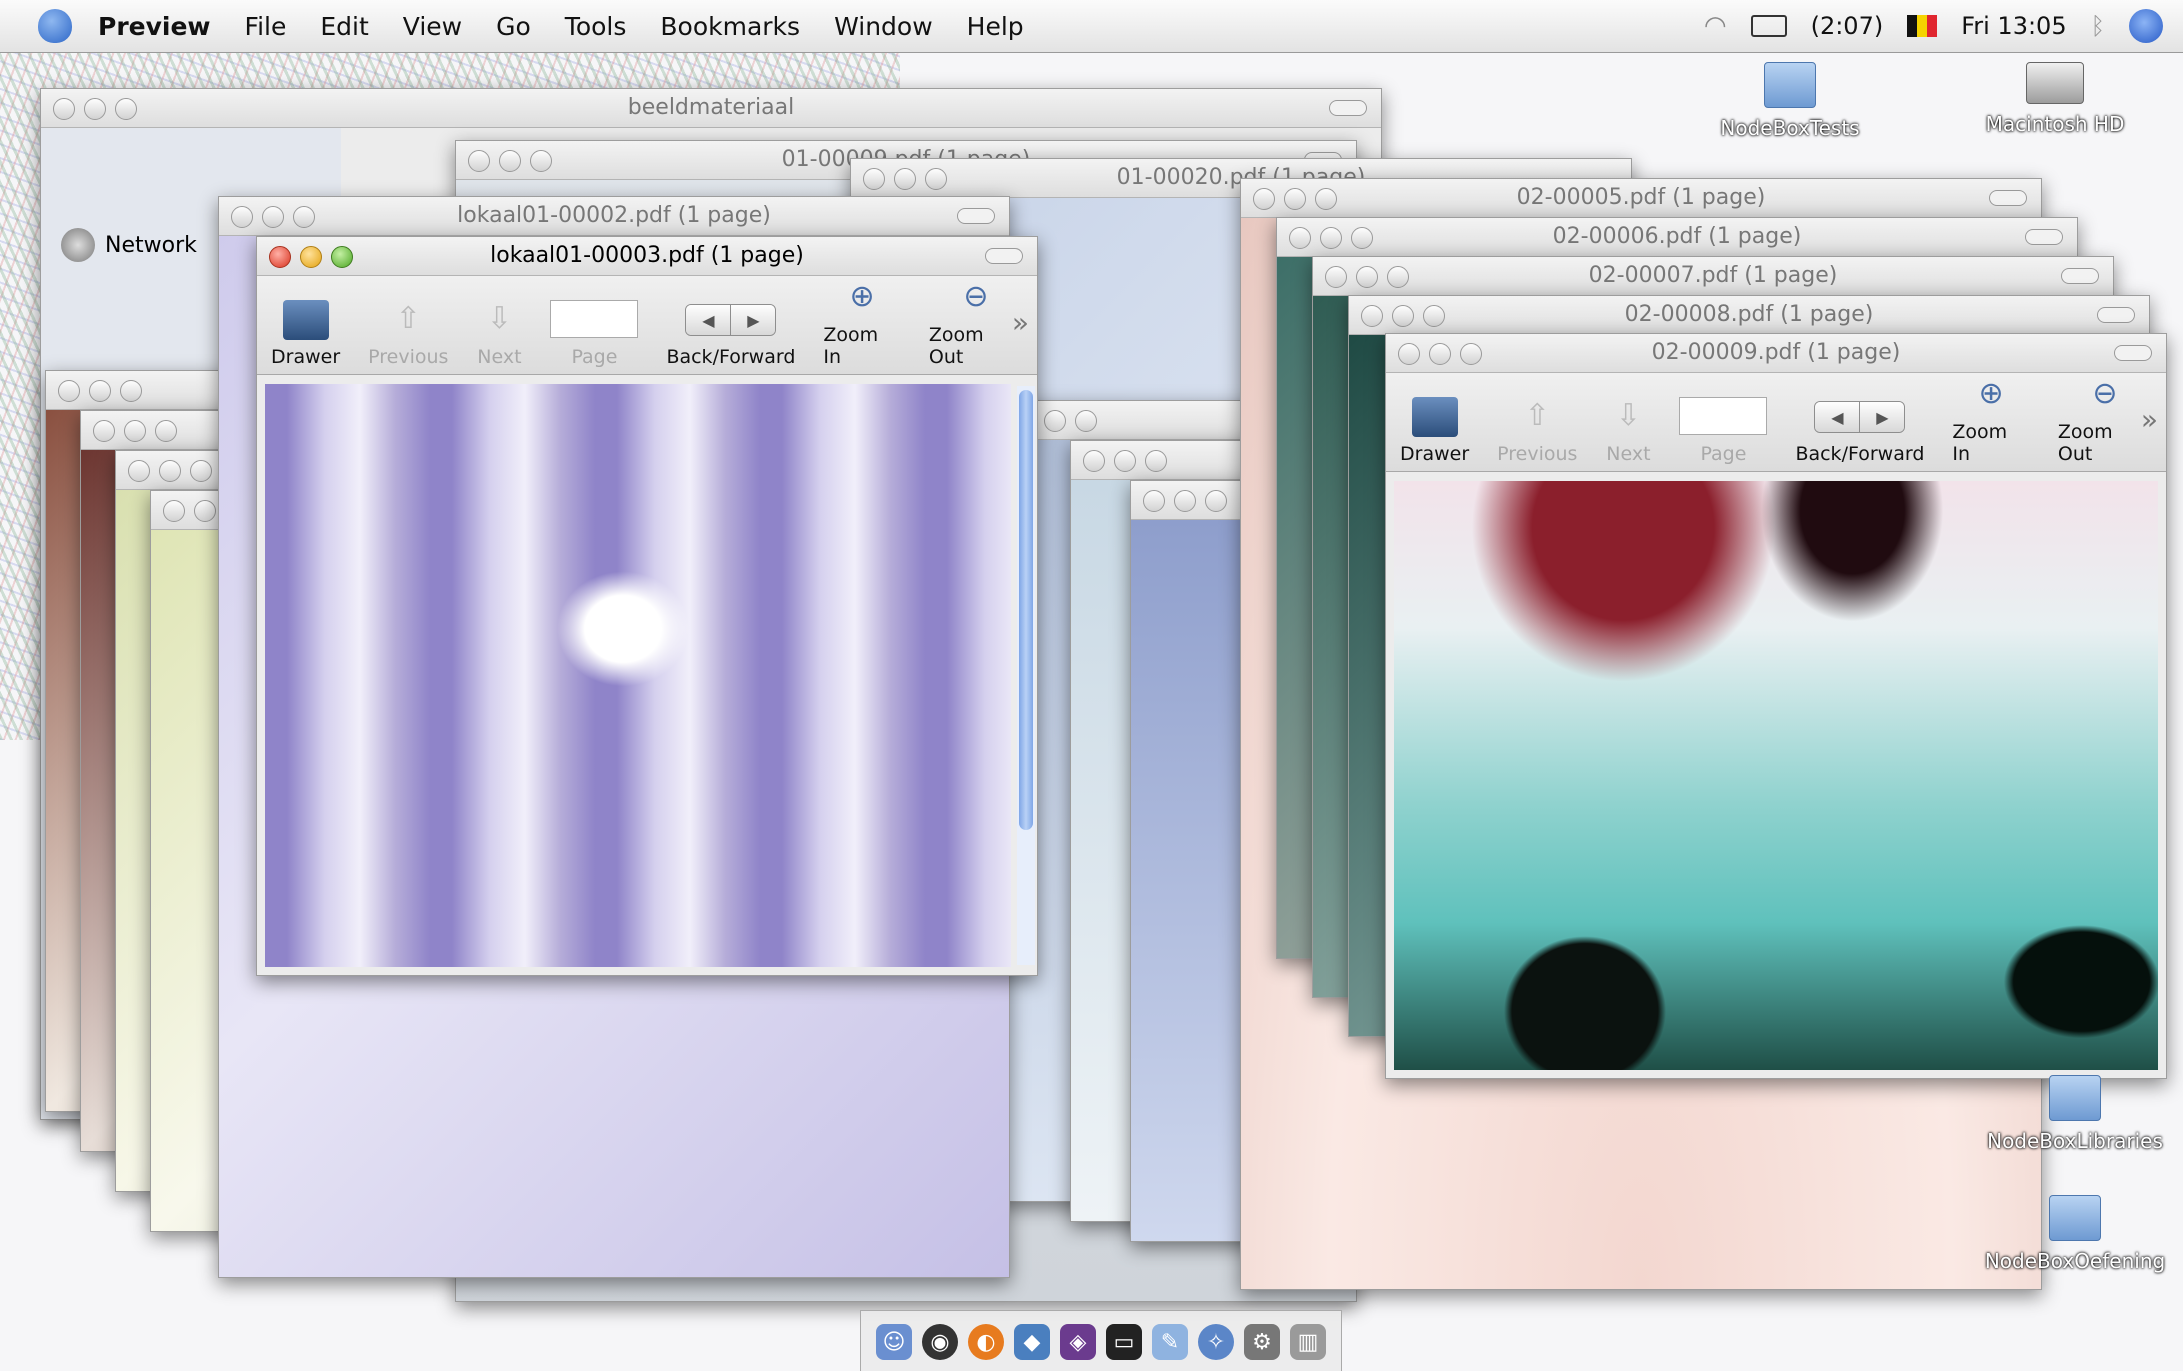 Image resolution: width=2183 pixels, height=1371 pixels. I want to click on sidebar-item-network: Network, so click(129, 245).